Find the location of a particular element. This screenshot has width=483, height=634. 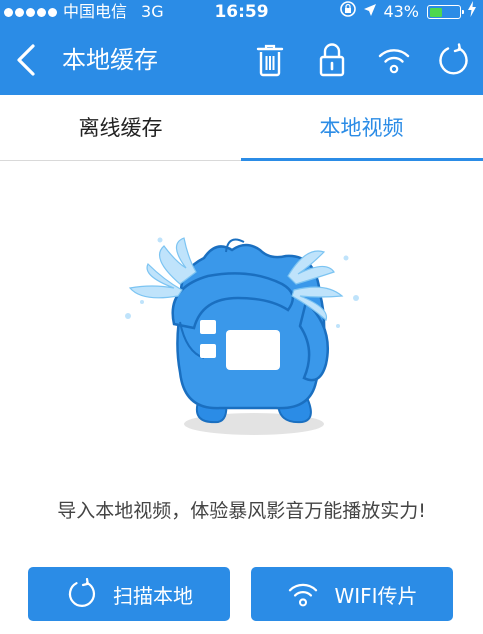

delete-button is located at coordinates (270, 60).